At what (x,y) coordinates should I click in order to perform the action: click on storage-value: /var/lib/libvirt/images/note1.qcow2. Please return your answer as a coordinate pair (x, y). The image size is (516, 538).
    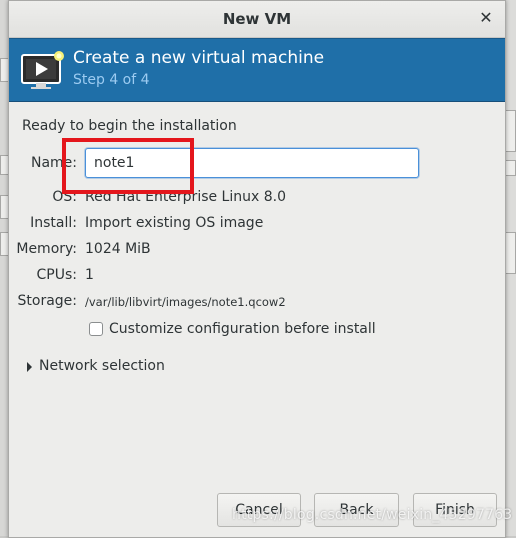
    Looking at the image, I should click on (185, 302).